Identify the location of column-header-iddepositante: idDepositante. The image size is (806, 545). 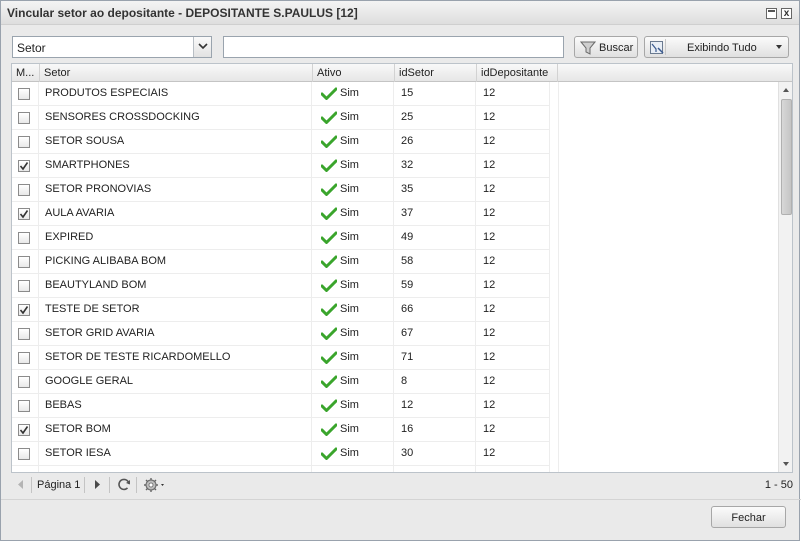
(517, 73).